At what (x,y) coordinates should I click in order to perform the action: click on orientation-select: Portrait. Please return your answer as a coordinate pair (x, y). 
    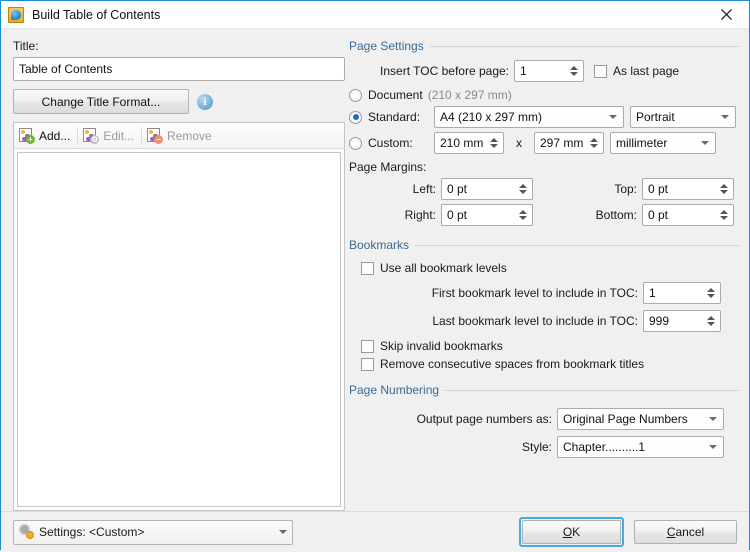
    Looking at the image, I should click on (683, 117).